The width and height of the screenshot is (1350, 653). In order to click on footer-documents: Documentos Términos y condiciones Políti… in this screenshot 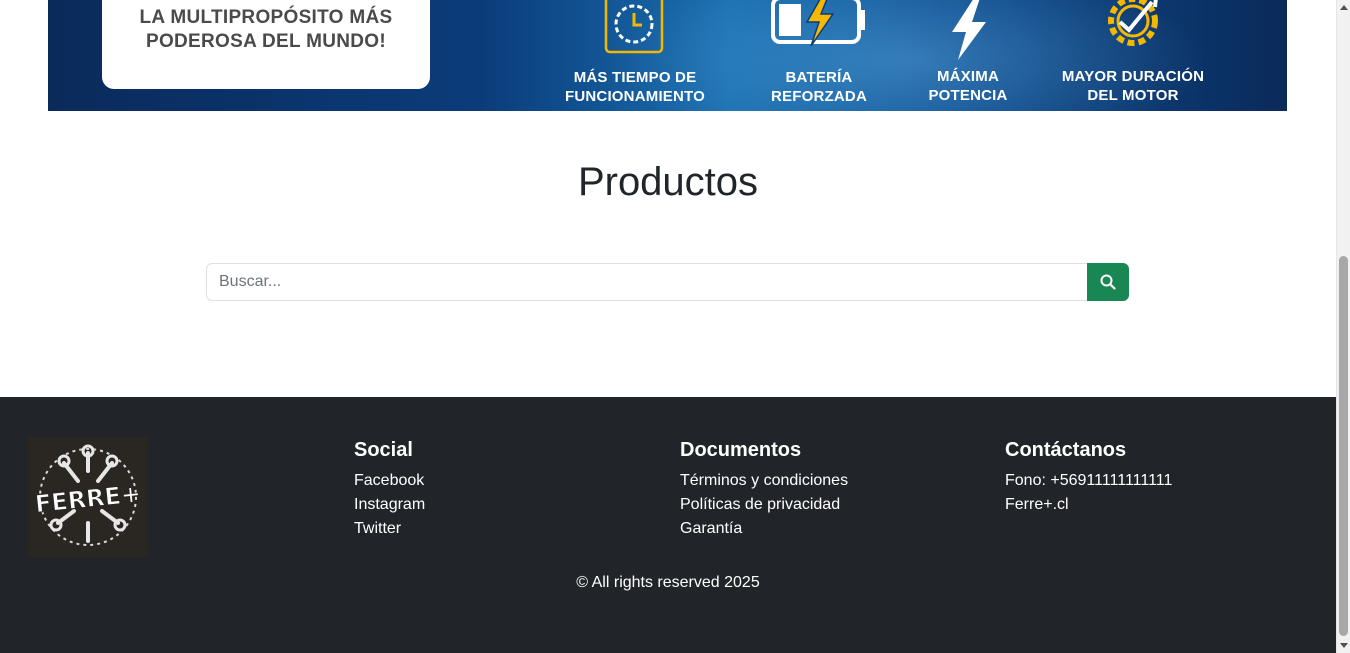, I will do `click(764, 489)`.